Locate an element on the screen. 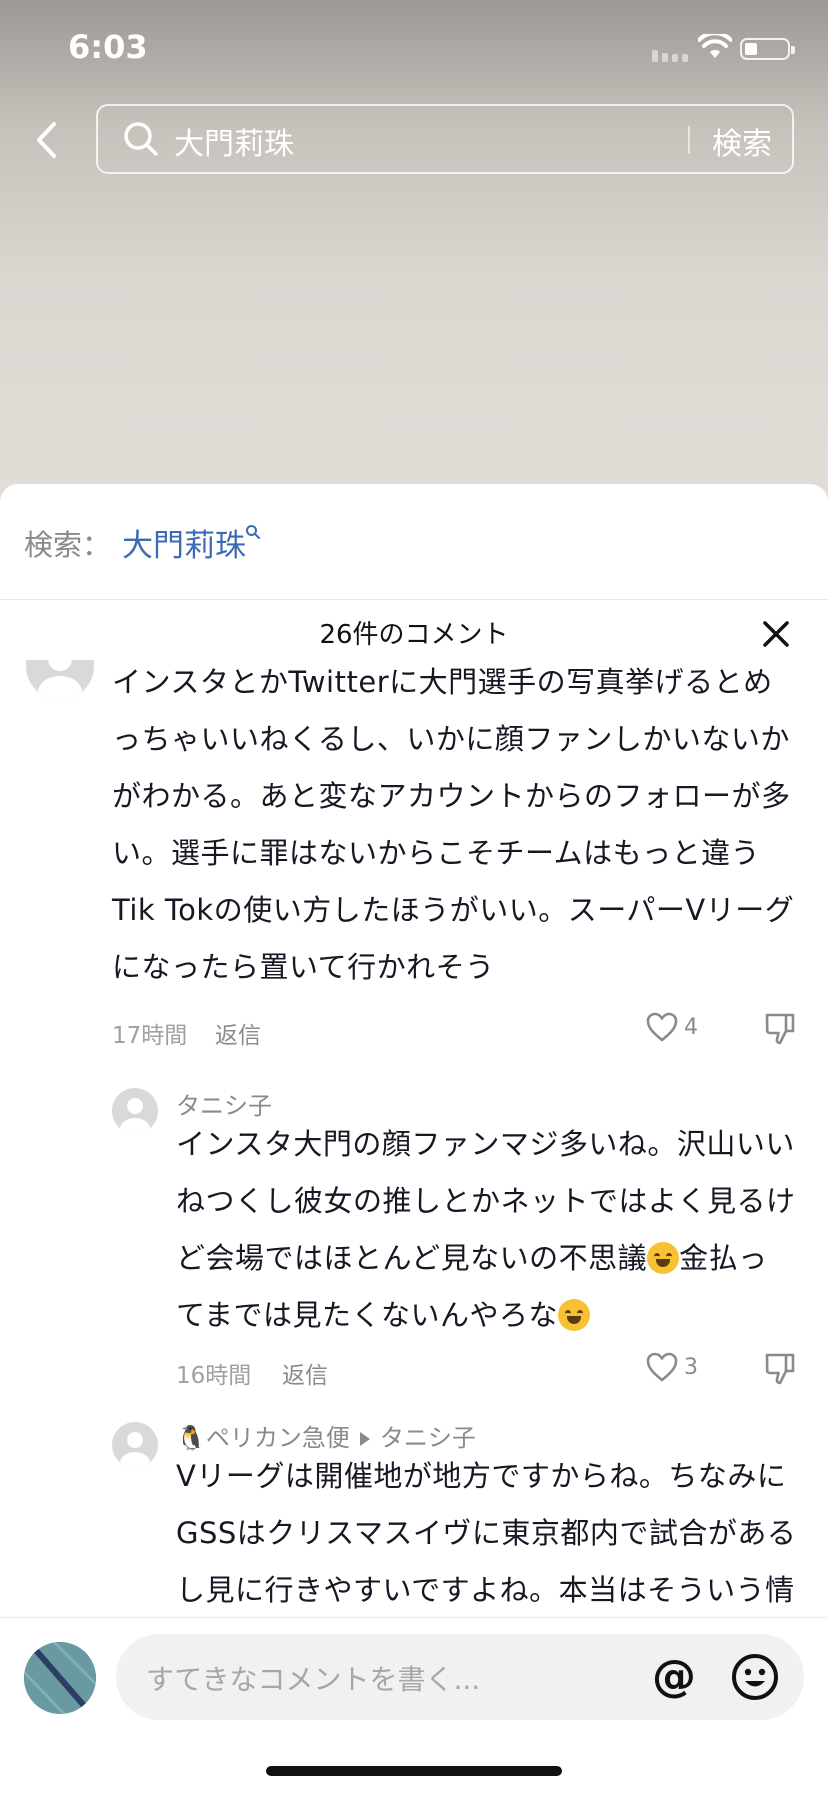  close-comments-button is located at coordinates (776, 634).